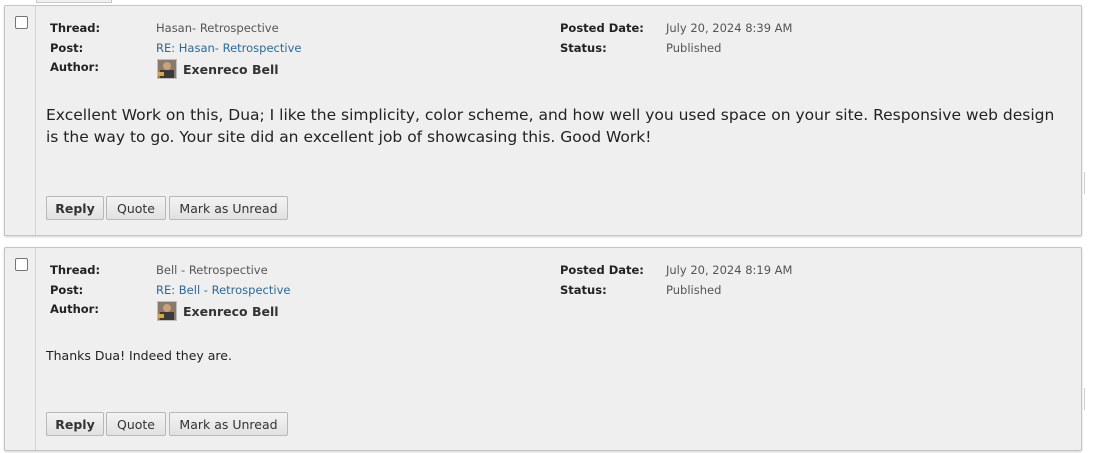 The image size is (1096, 453). I want to click on post-body: Thanks Dua! Indeed they are., so click(139, 355).